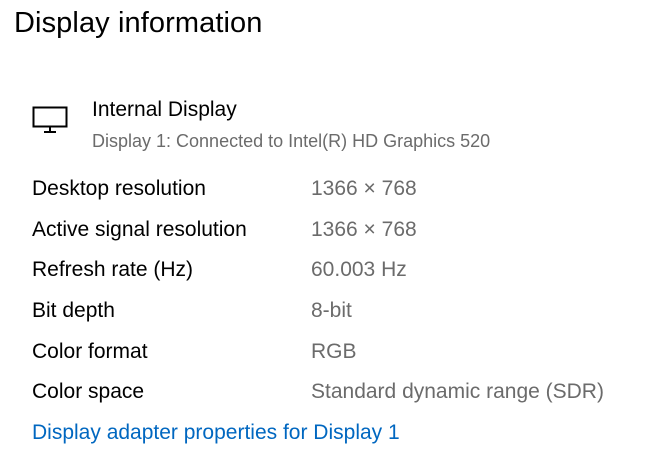  I want to click on info-value: RGB, so click(334, 351).